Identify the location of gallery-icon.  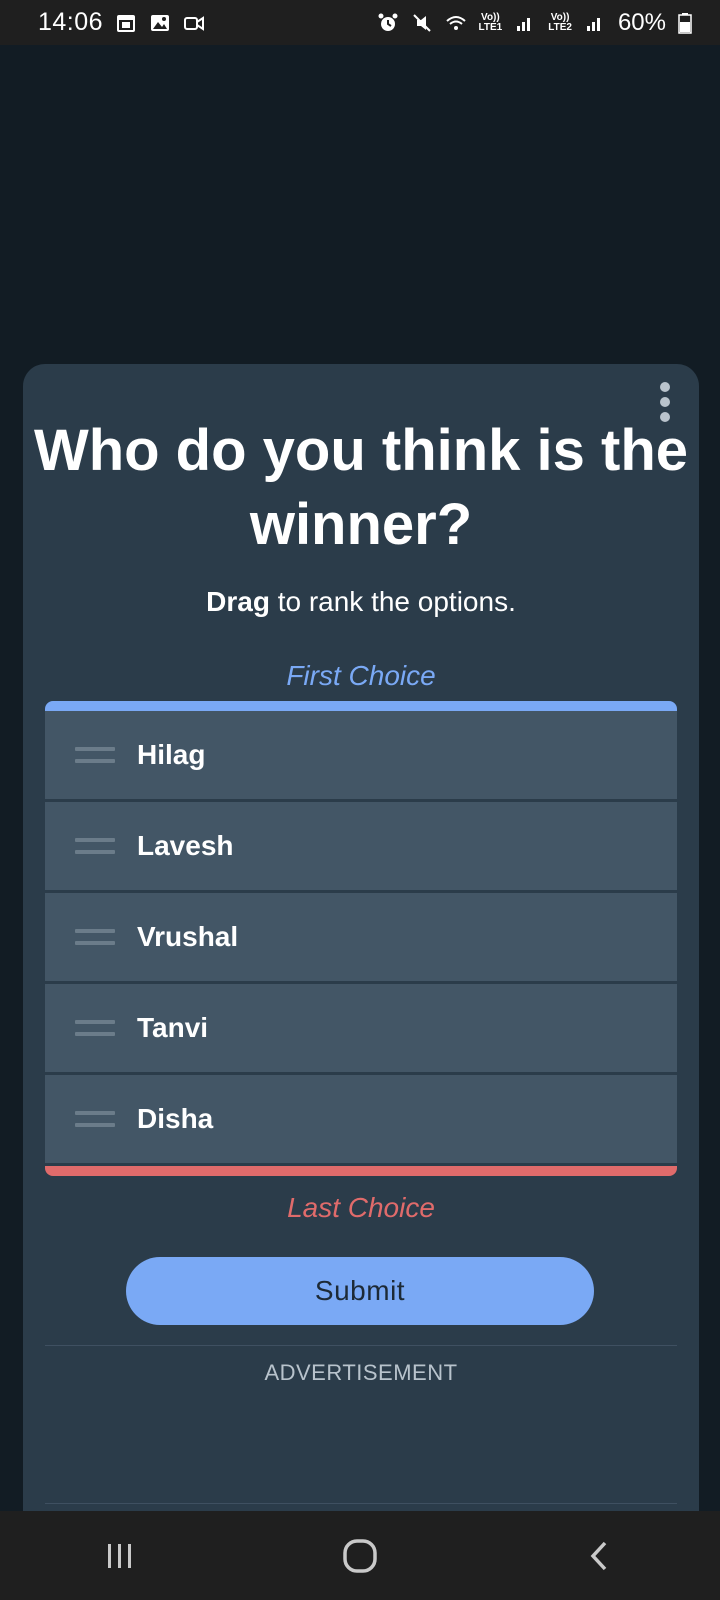
(160, 22).